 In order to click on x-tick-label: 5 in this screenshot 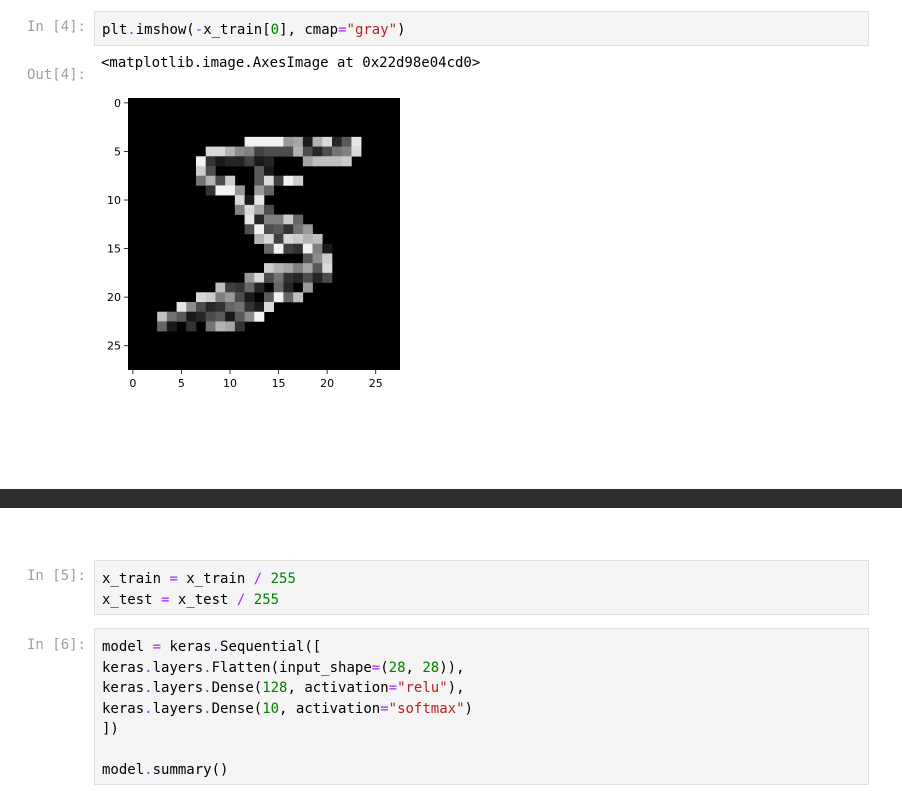, I will do `click(181, 383)`.